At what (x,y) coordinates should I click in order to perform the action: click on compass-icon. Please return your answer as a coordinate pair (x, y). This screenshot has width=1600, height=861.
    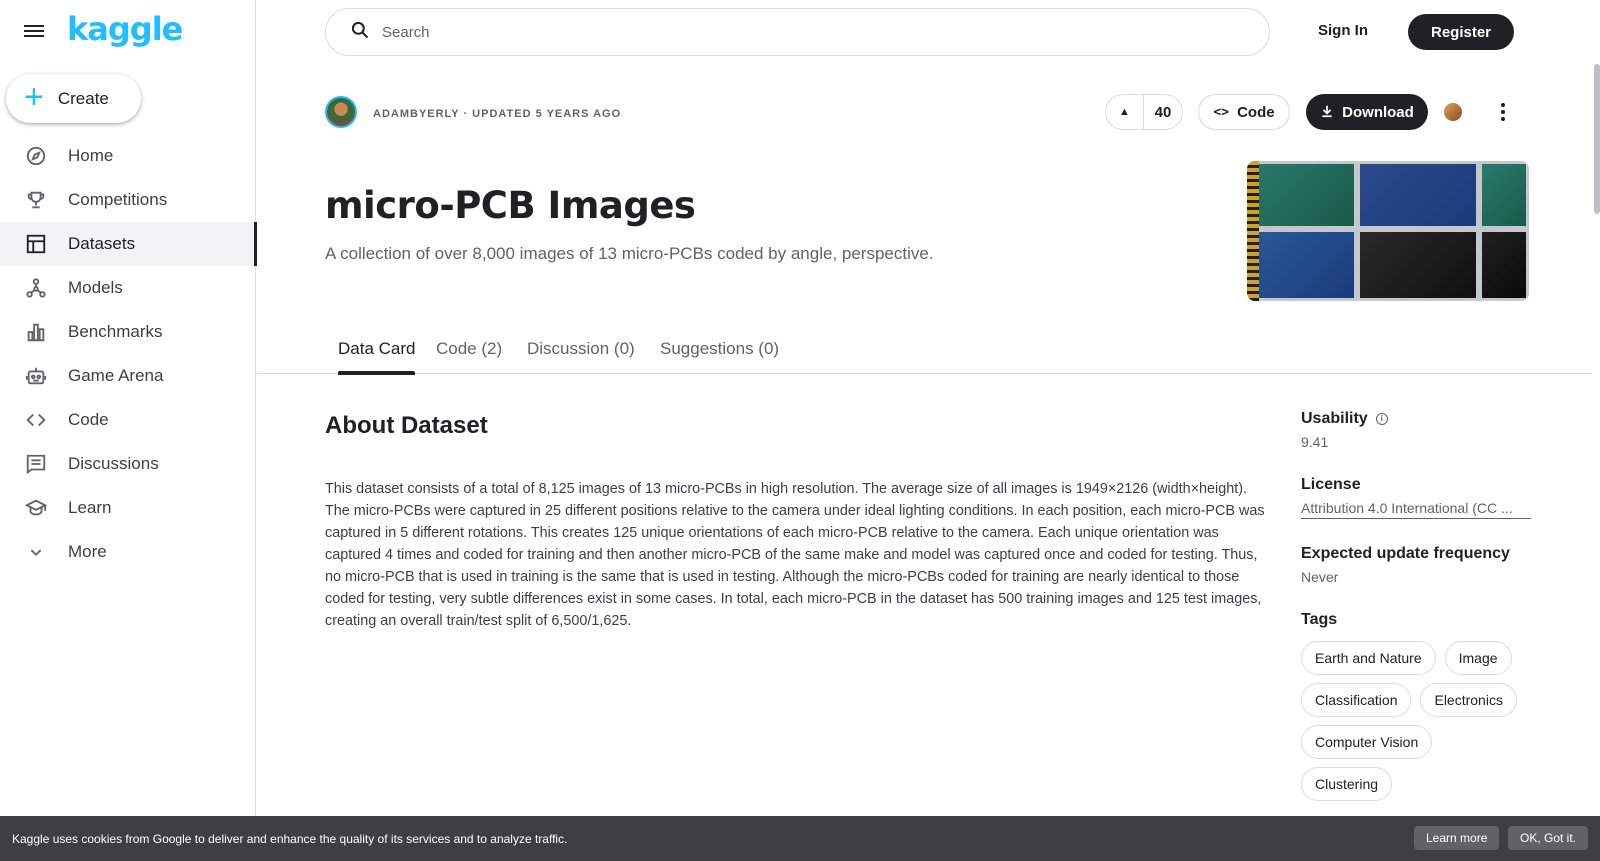
    Looking at the image, I should click on (36, 156).